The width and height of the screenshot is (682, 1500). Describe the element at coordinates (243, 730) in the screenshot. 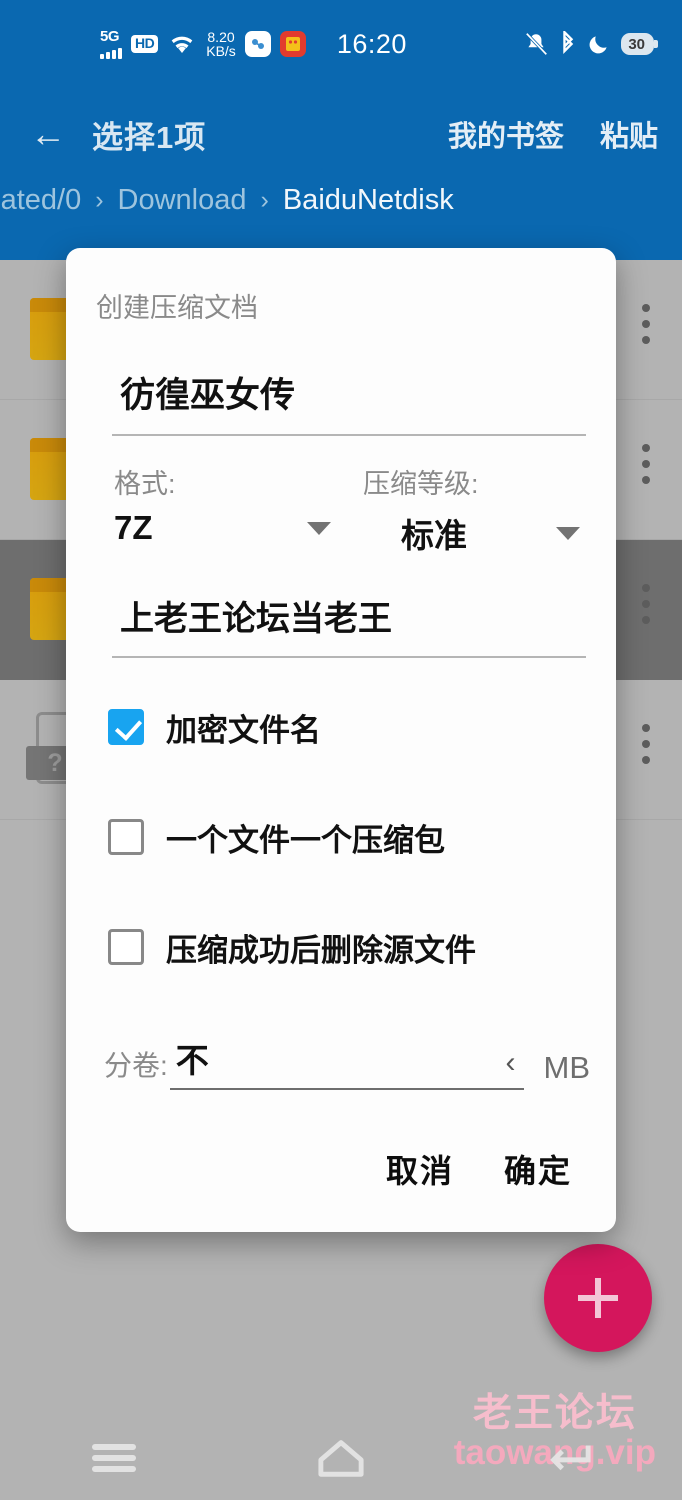

I see `checkbox-label: 加密文件名` at that location.